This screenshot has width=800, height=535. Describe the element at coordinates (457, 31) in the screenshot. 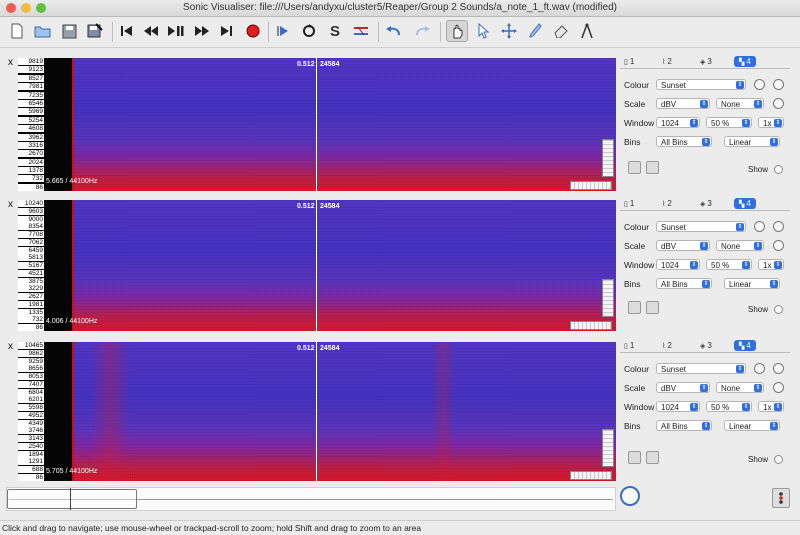

I see `navigate-icon` at that location.